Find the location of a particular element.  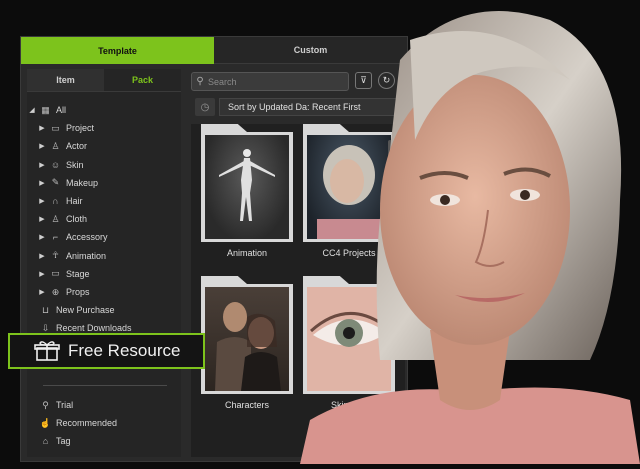

tree-item-label: Trial is located at coordinates (65, 405).